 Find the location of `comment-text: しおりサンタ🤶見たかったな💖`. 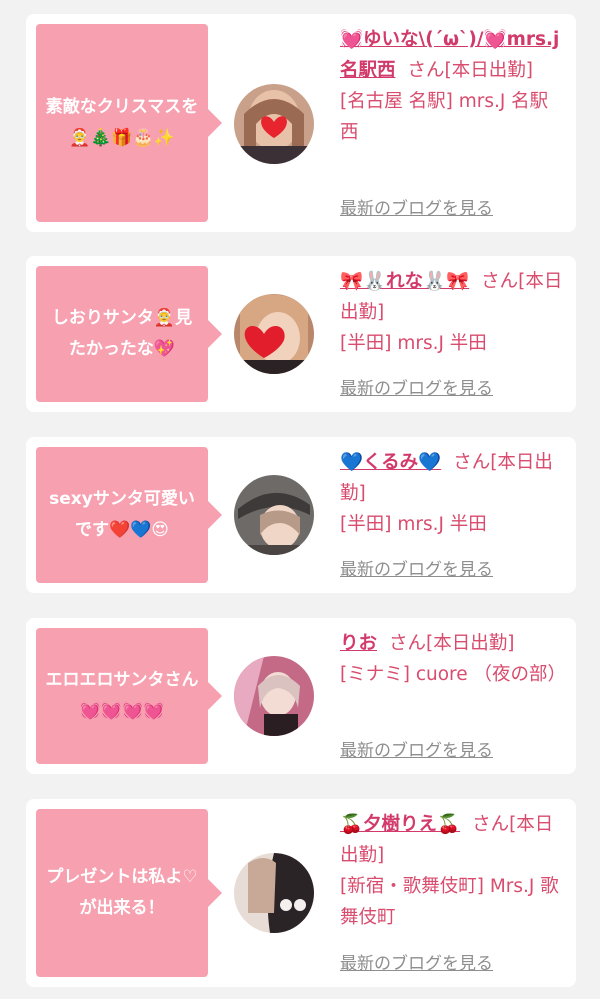

comment-text: しおりサンタ🤶見たかったな💖 is located at coordinates (122, 333).